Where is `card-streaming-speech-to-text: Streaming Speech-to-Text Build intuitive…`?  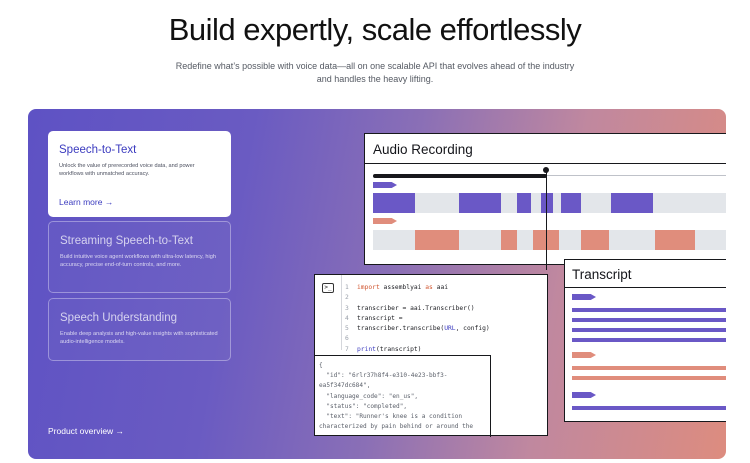 card-streaming-speech-to-text: Streaming Speech-to-Text Build intuitive… is located at coordinates (139, 257).